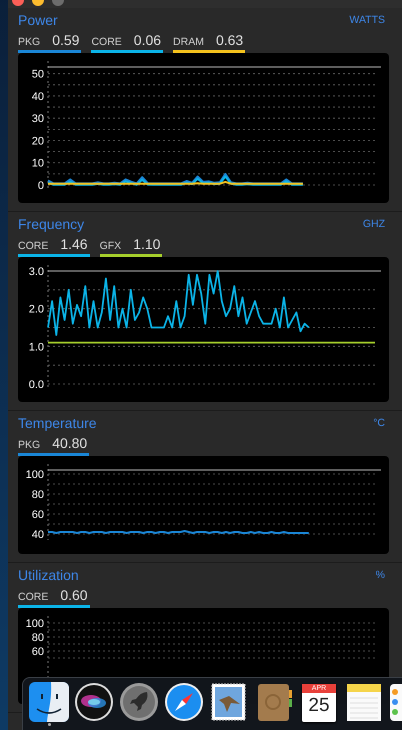 The image size is (402, 730). I want to click on unit-label: %, so click(381, 575).